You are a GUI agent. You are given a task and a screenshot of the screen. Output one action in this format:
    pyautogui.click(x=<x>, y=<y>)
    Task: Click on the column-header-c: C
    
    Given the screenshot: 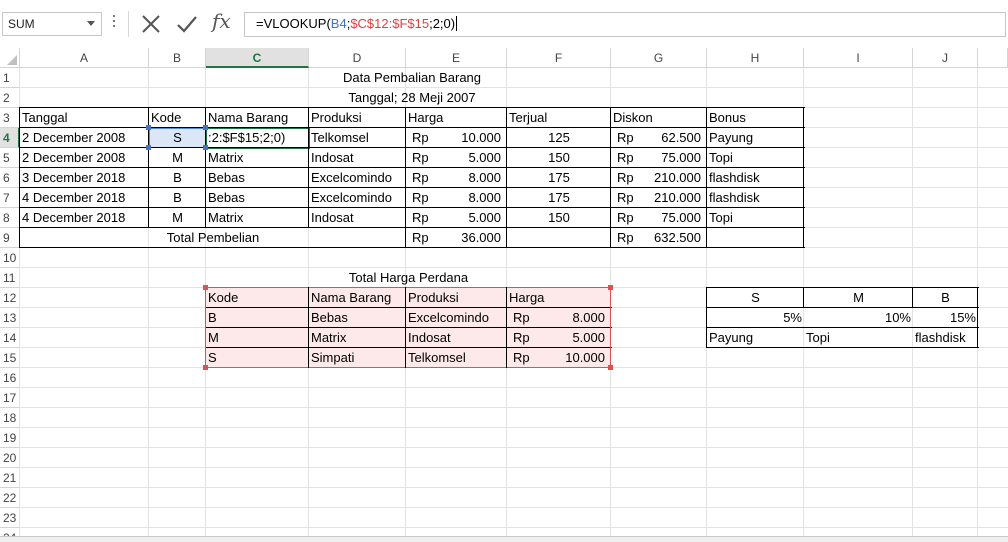 What is the action you would take?
    pyautogui.click(x=257, y=58)
    